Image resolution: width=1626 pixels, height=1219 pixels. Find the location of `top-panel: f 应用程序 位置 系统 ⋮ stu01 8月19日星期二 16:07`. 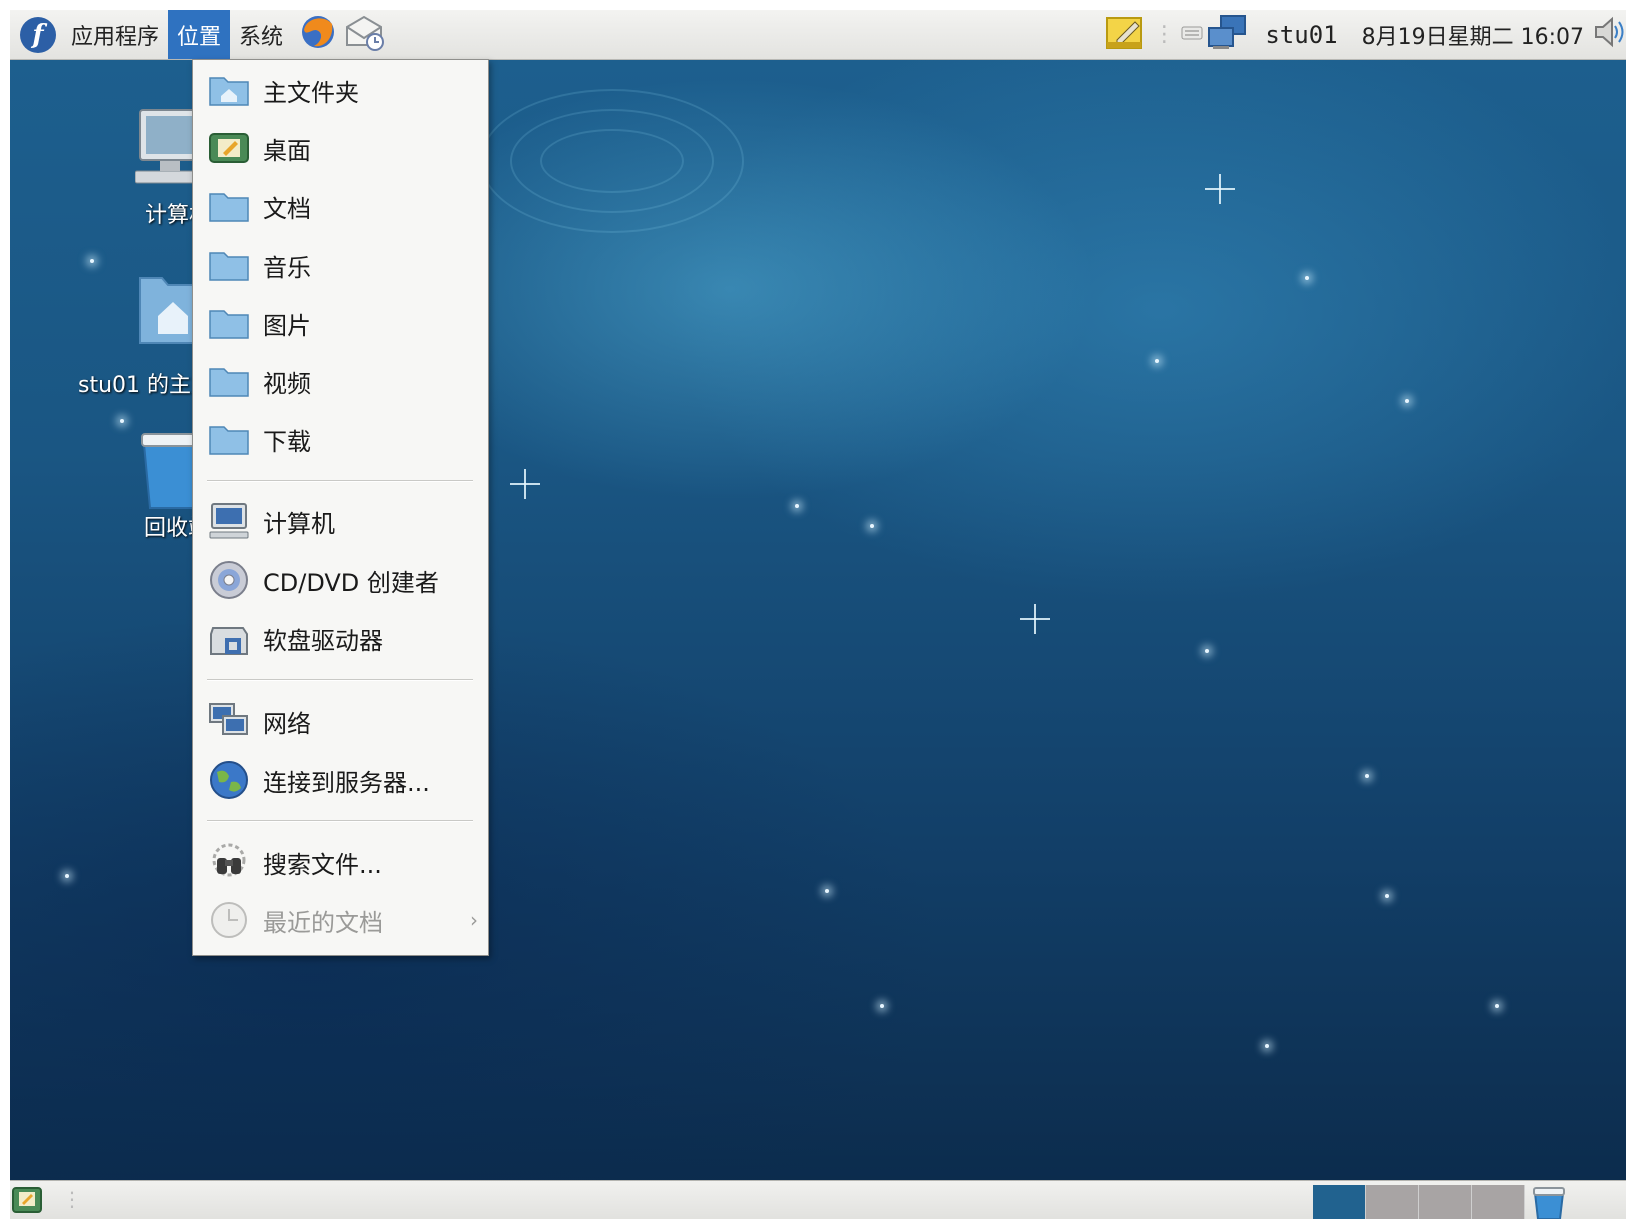

top-panel: f 应用程序 位置 系统 ⋮ stu01 8月19日星期二 16:07 is located at coordinates (818, 35).